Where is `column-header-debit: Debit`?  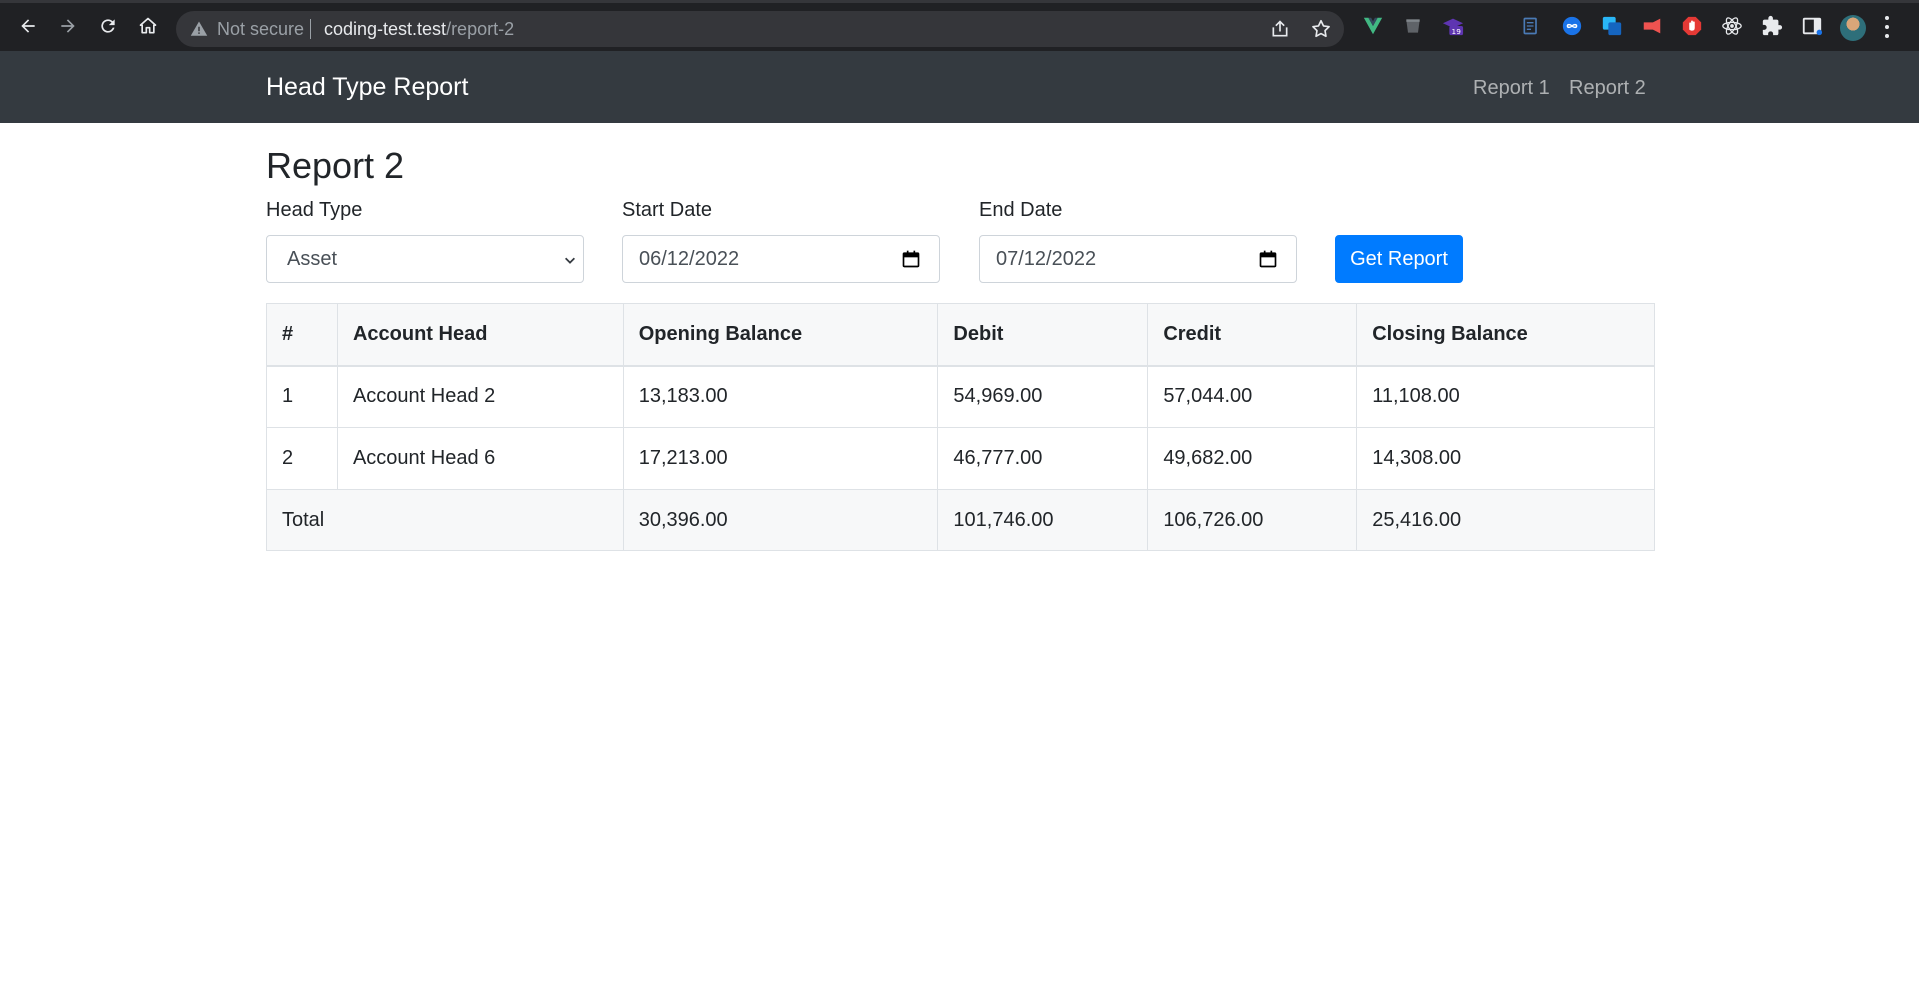 column-header-debit: Debit is located at coordinates (1043, 335).